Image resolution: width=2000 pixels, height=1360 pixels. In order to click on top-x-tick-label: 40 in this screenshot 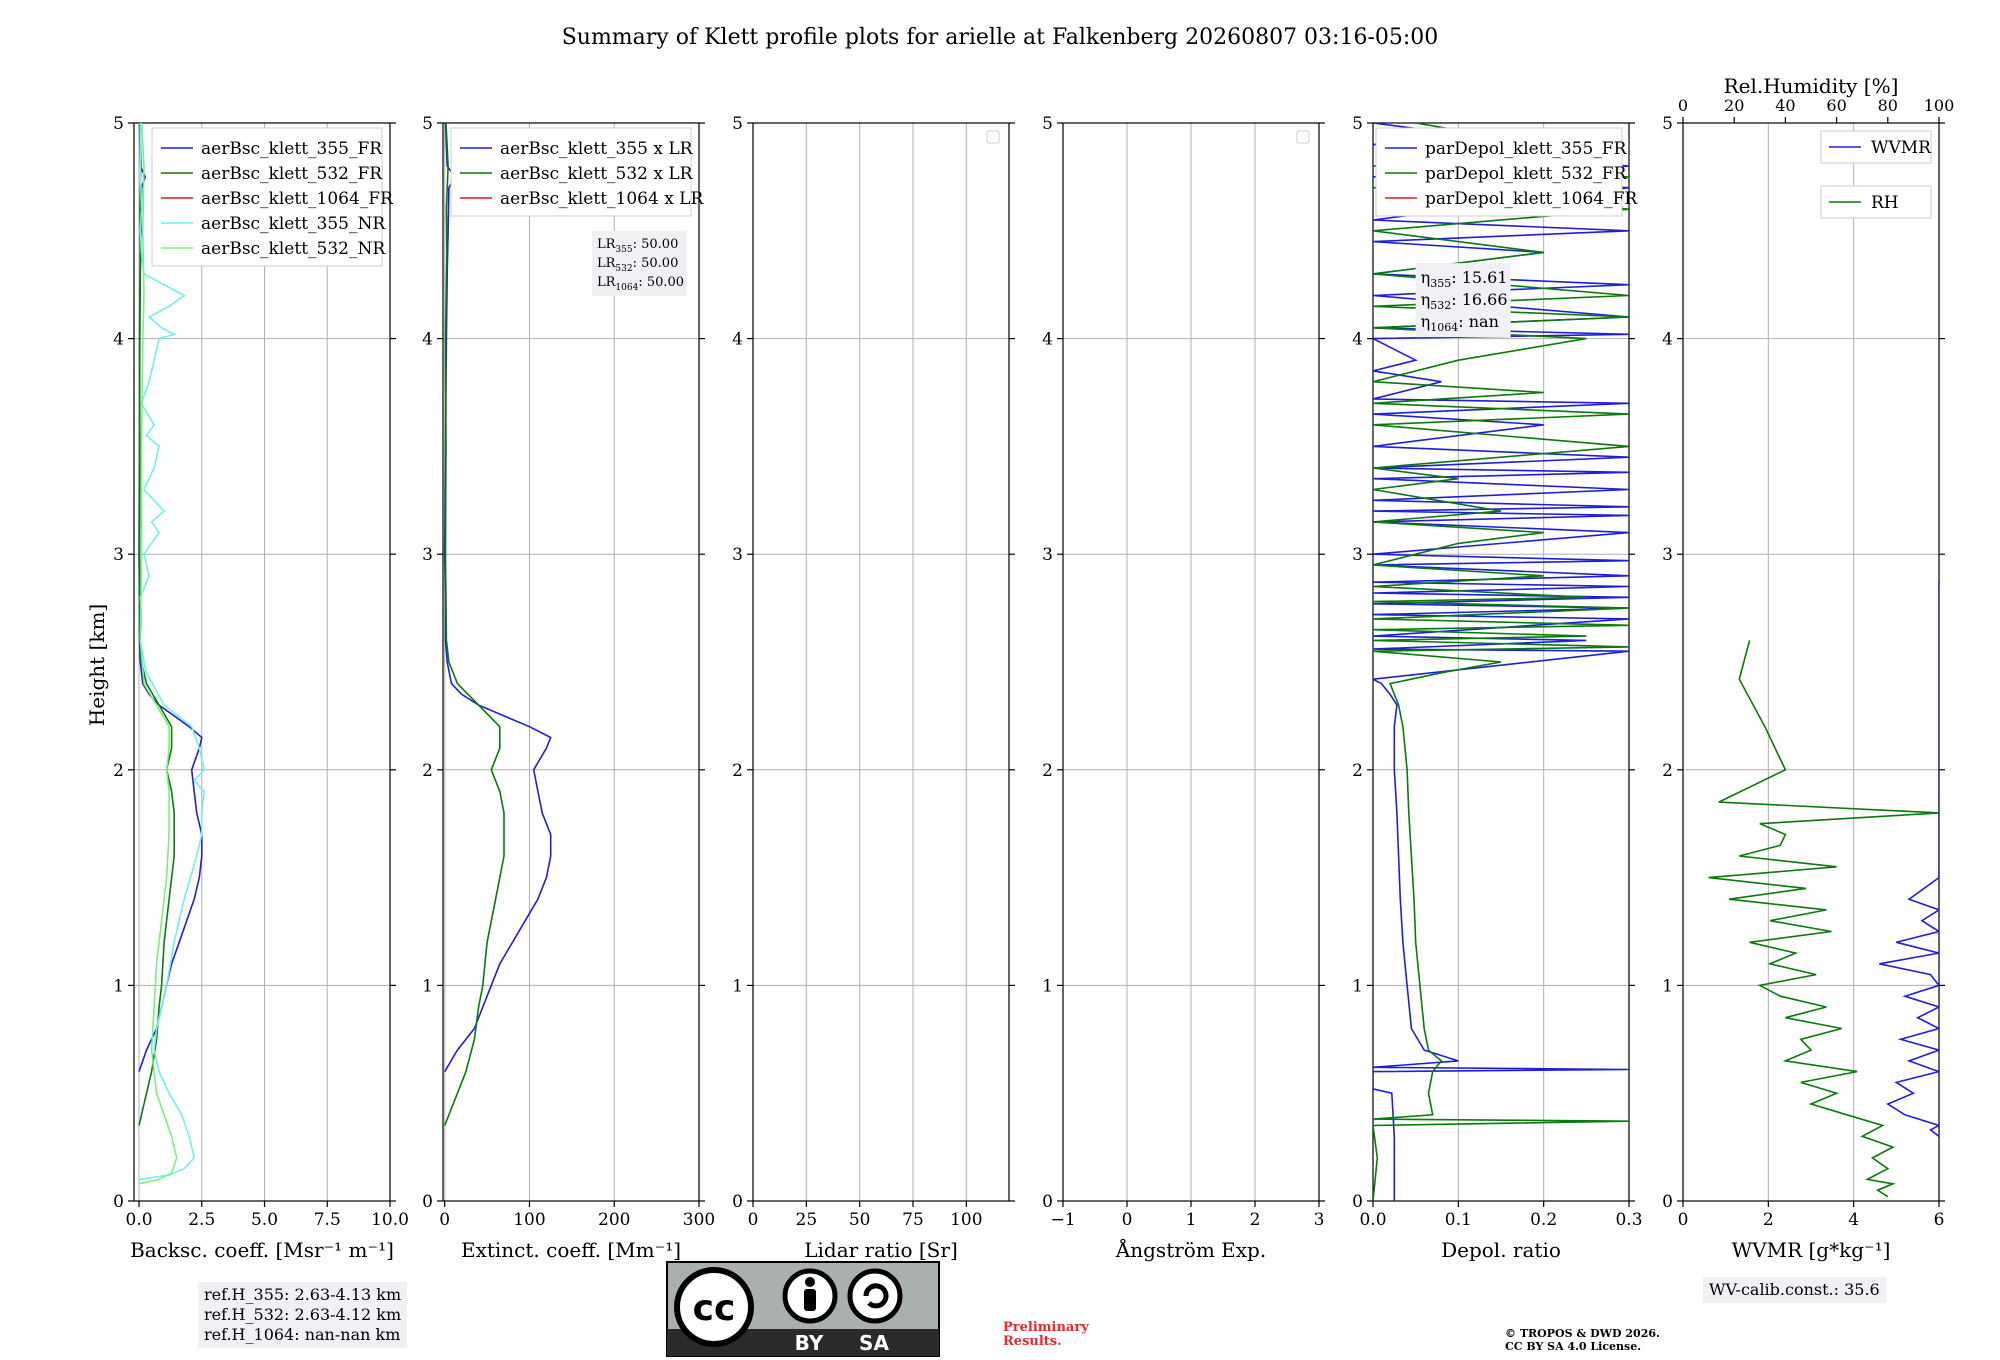, I will do `click(1785, 105)`.